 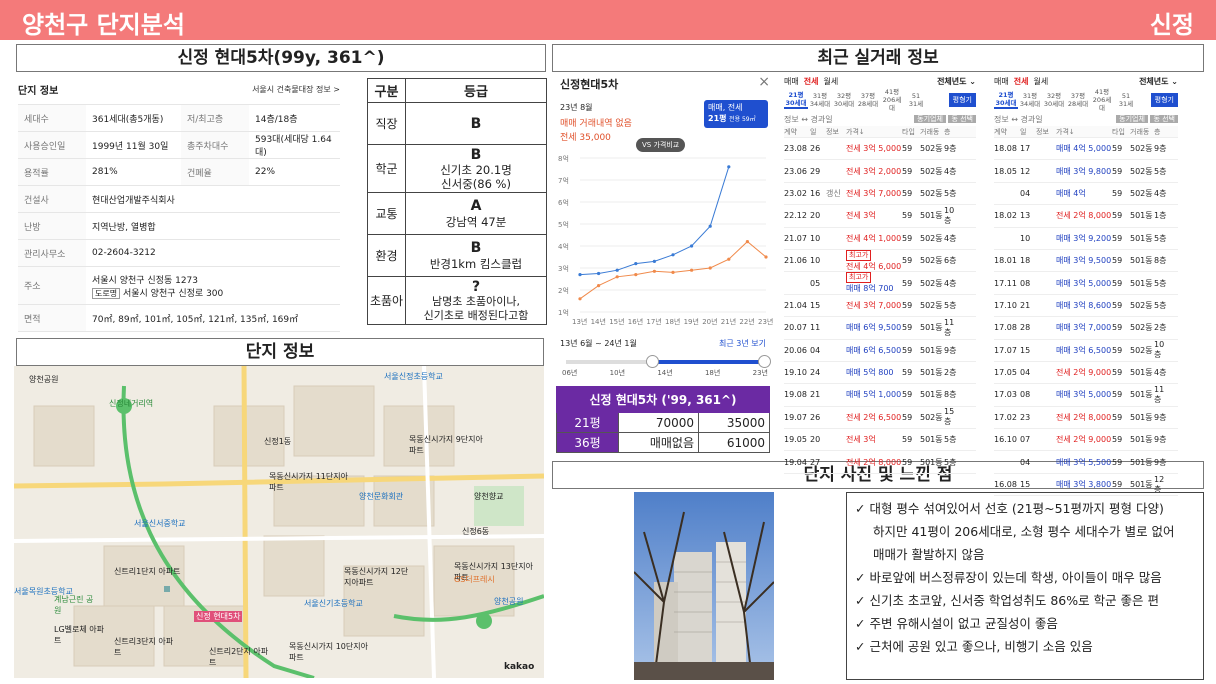 What do you see at coordinates (1086, 462) in the screenshot?
I see `table-row: 04 매매 3억 5,500 59 501동 9층` at bounding box center [1086, 462].